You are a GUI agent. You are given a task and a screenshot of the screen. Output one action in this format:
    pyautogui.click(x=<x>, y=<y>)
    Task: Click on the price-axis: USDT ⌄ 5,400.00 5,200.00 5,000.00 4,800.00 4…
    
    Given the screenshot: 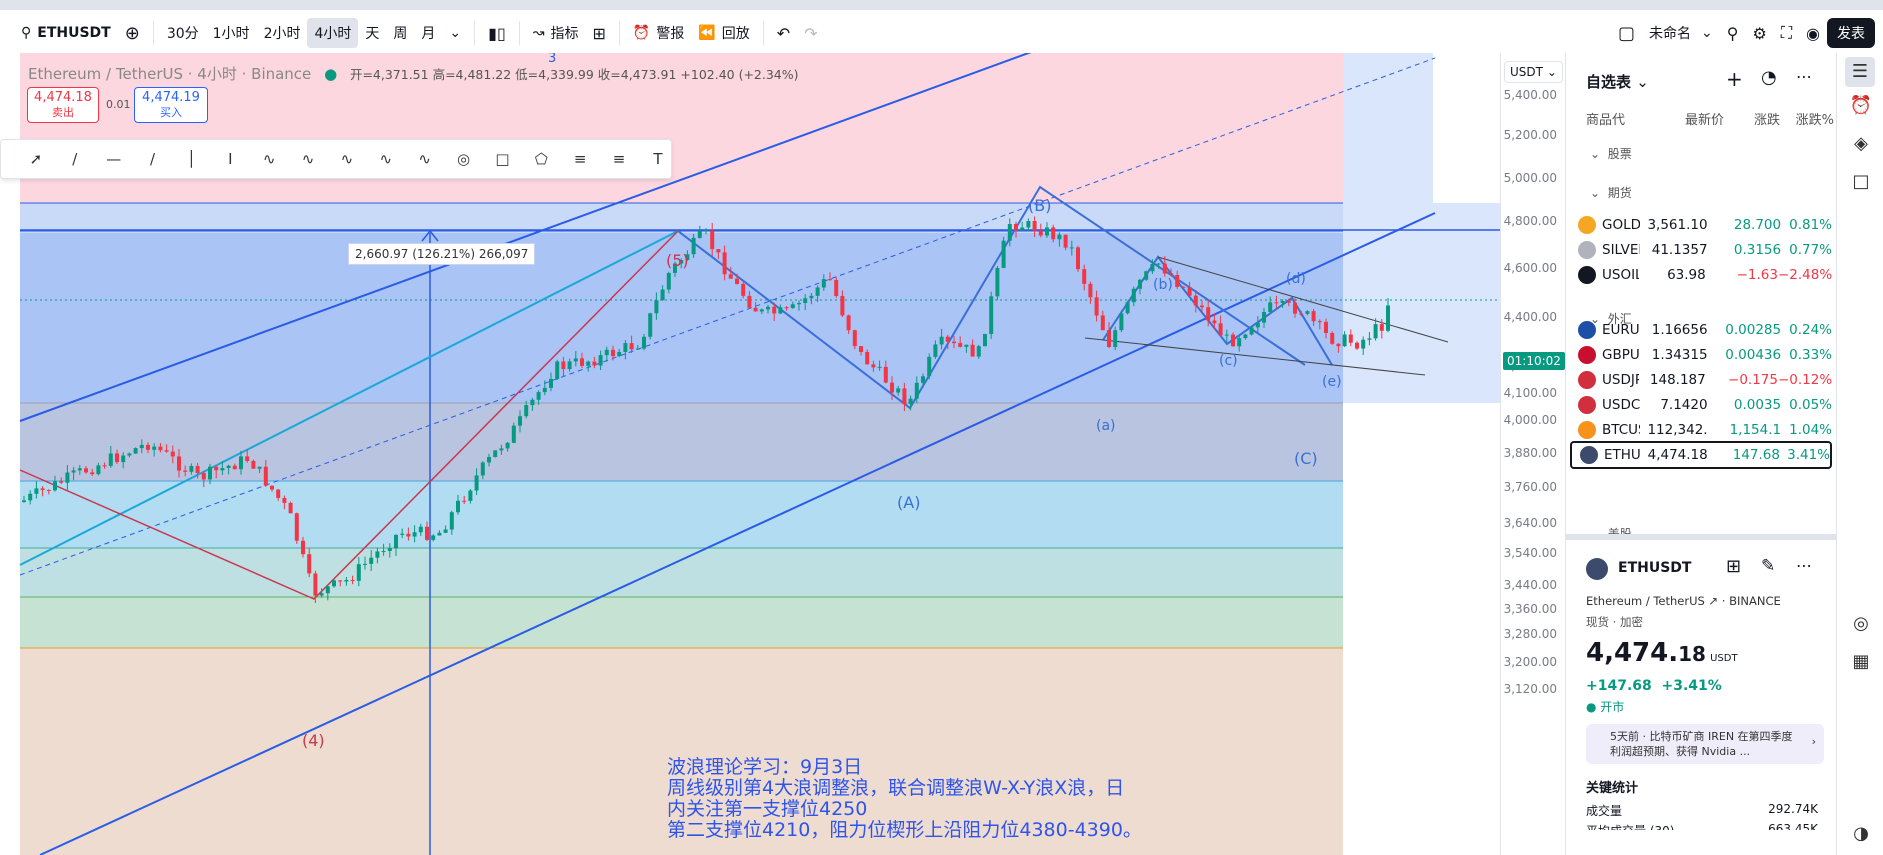 What is the action you would take?
    pyautogui.click(x=1532, y=454)
    